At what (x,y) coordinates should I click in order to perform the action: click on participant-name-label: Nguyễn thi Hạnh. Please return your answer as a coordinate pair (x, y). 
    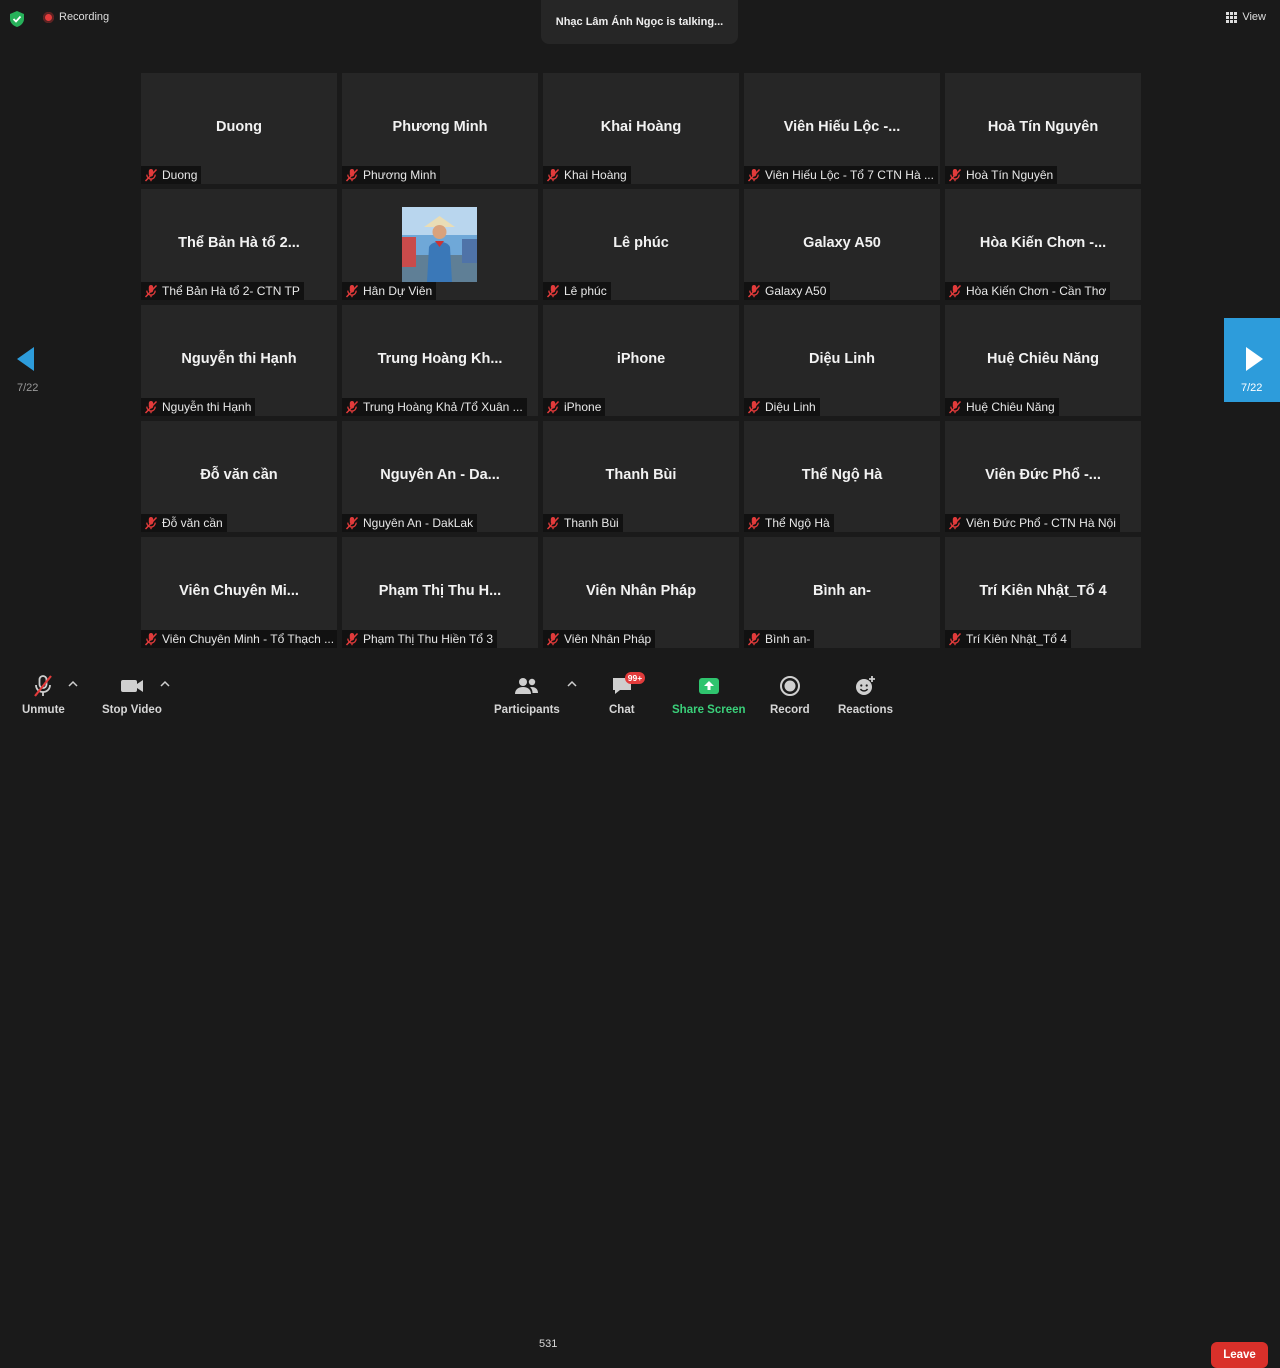
    Looking at the image, I should click on (198, 407).